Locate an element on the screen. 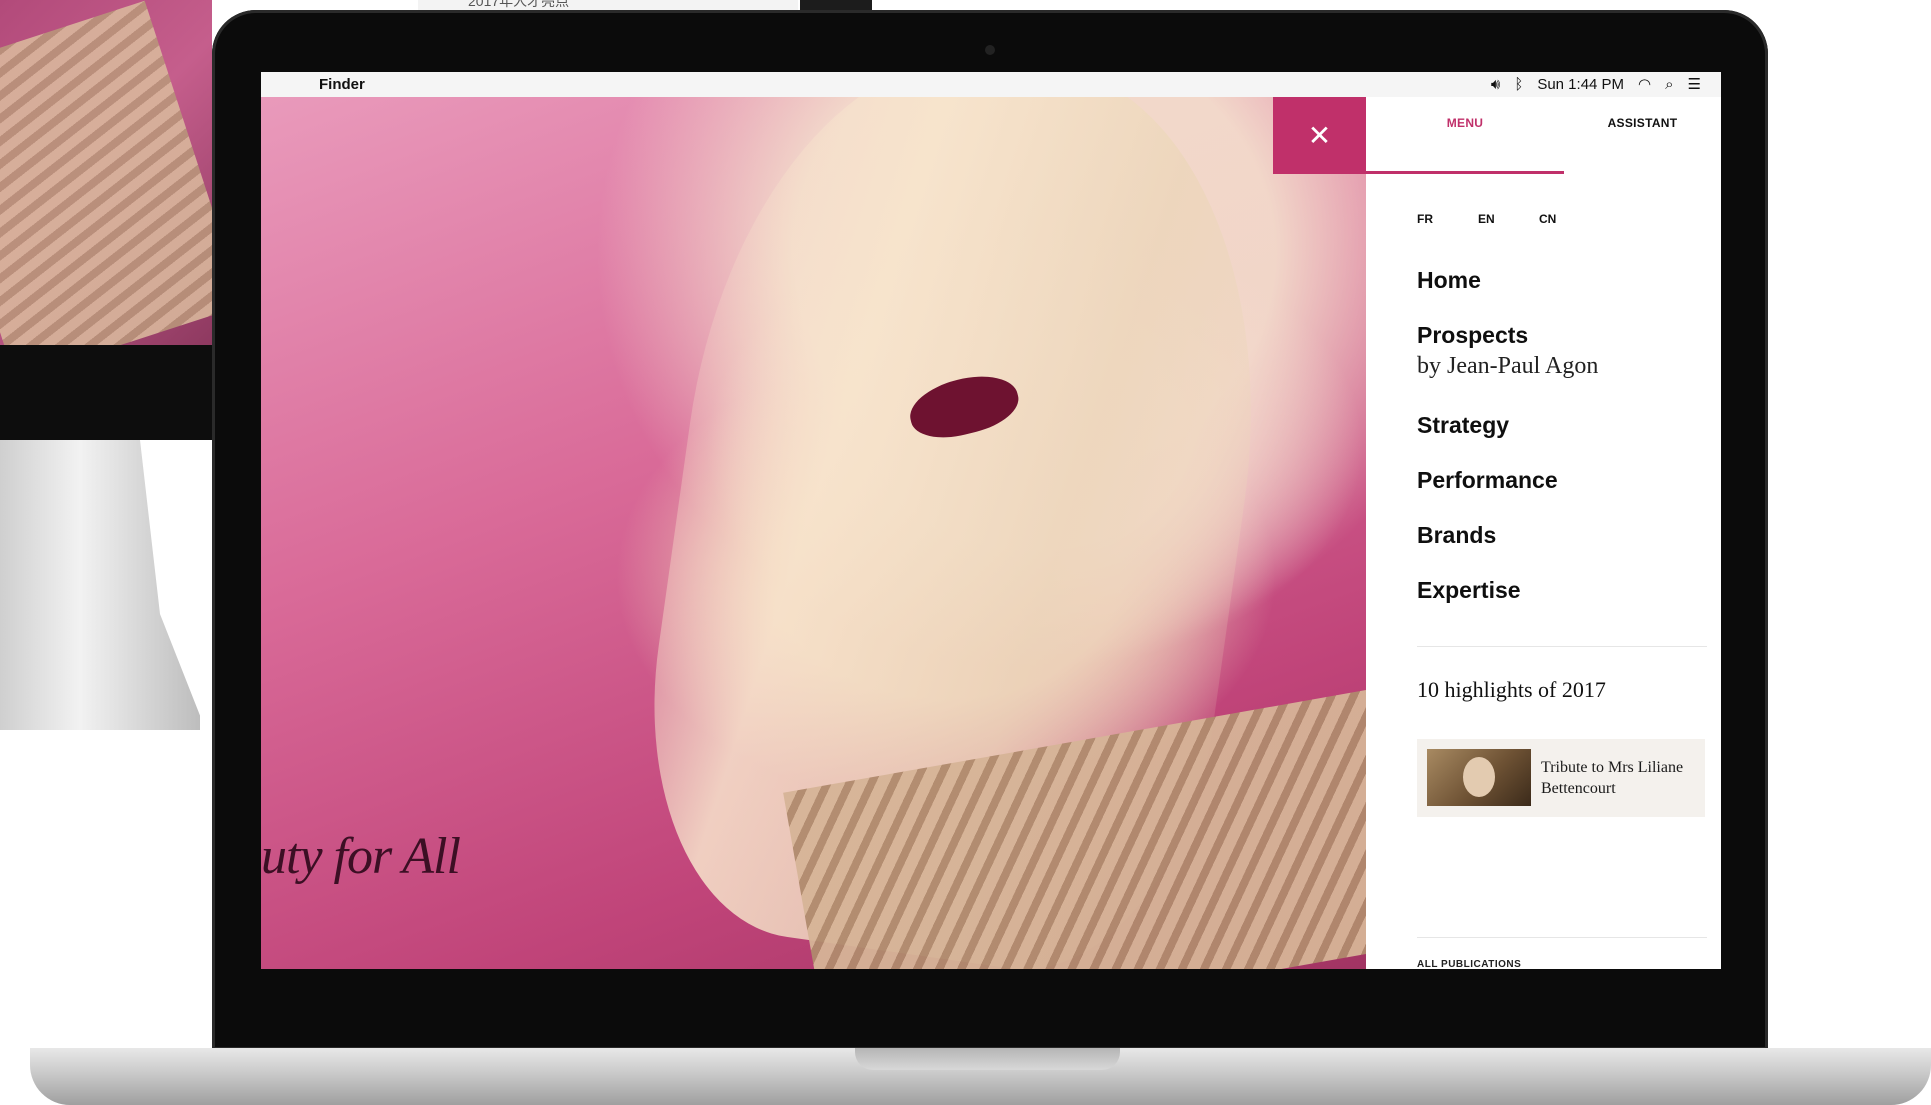 The width and height of the screenshot is (1931, 1105). background-dark-strip is located at coordinates (836, 5).